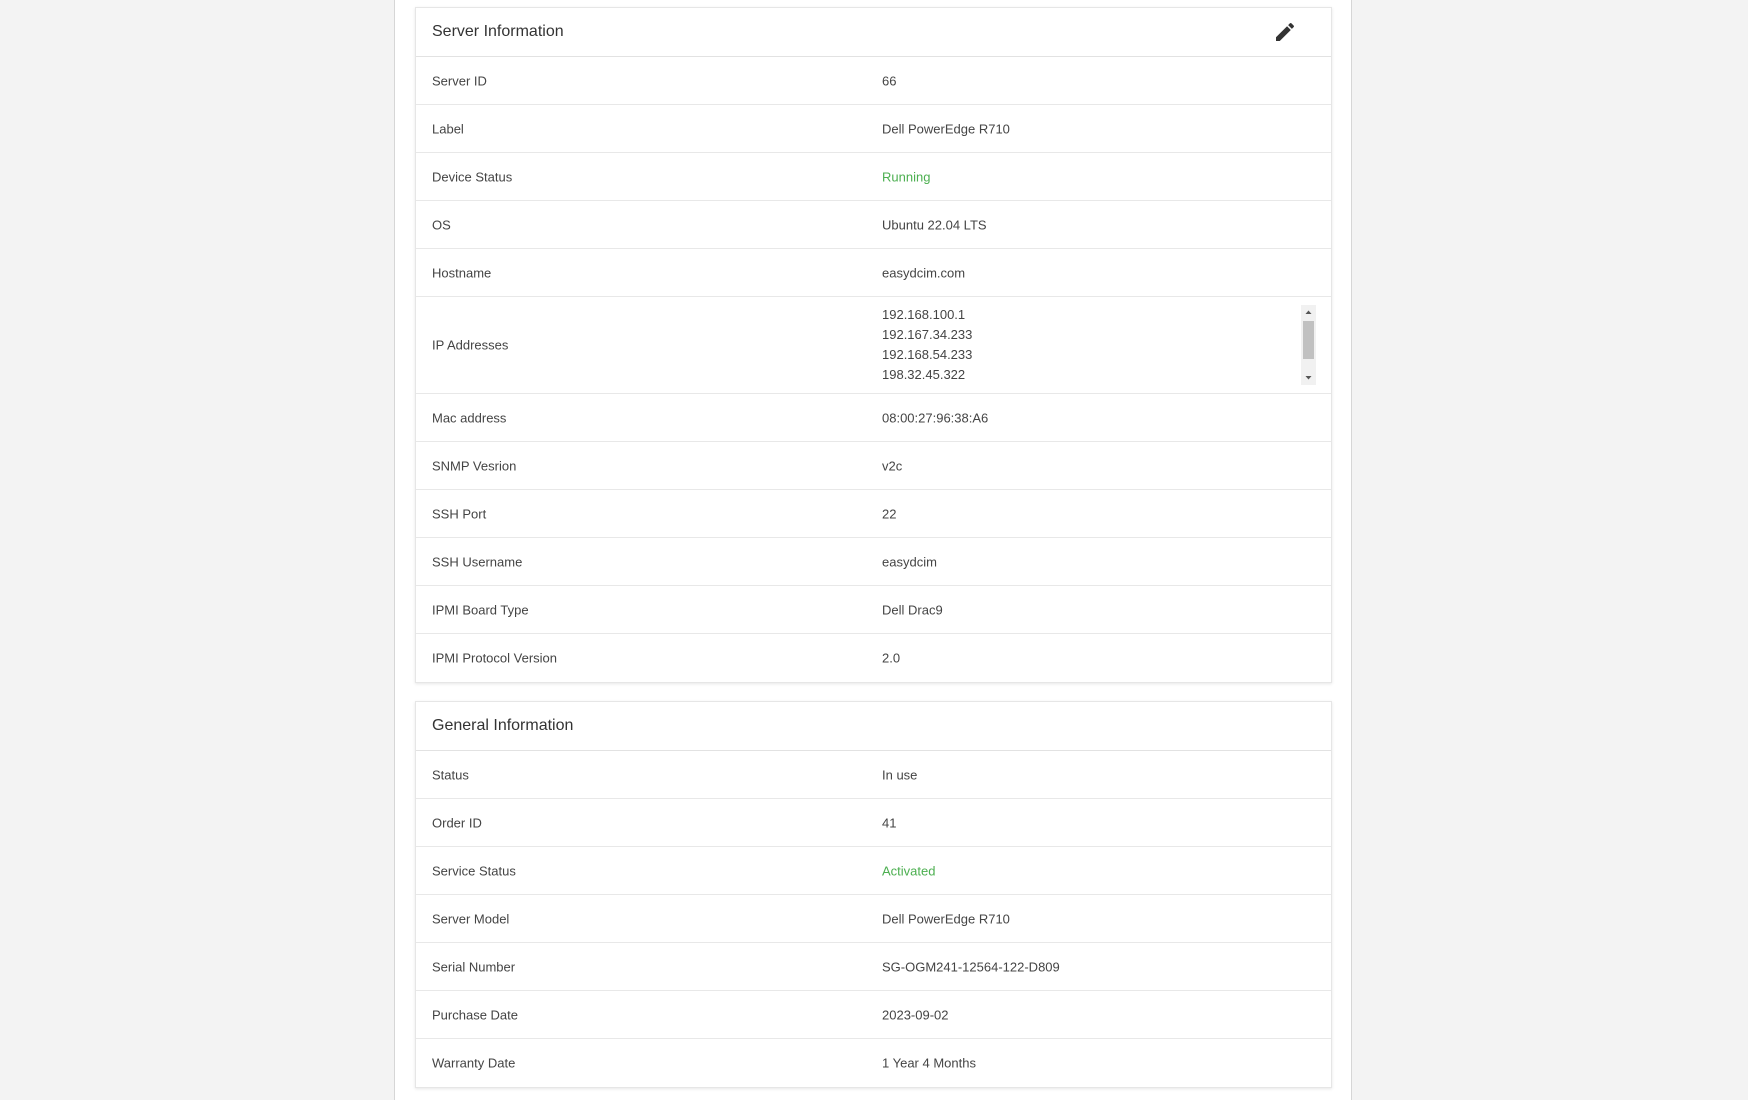 The height and width of the screenshot is (1100, 1748). Describe the element at coordinates (498, 31) in the screenshot. I see `card-title: Server Information` at that location.